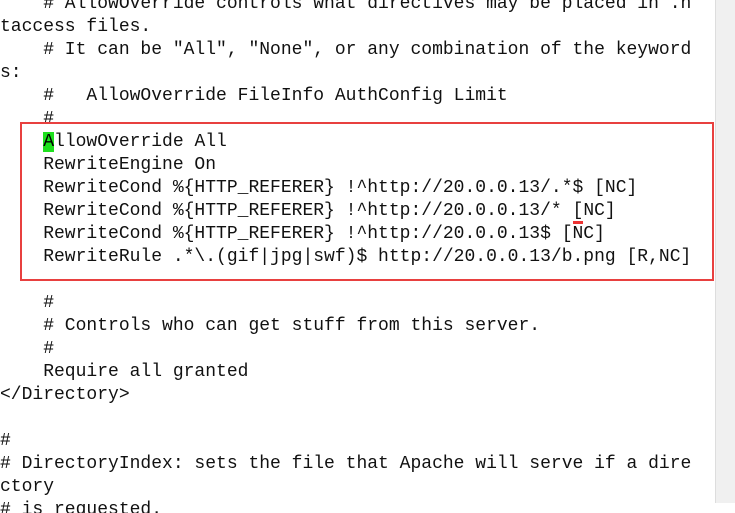 The height and width of the screenshot is (513, 735). What do you see at coordinates (124, 372) in the screenshot?
I see `code-line: Require all granted` at bounding box center [124, 372].